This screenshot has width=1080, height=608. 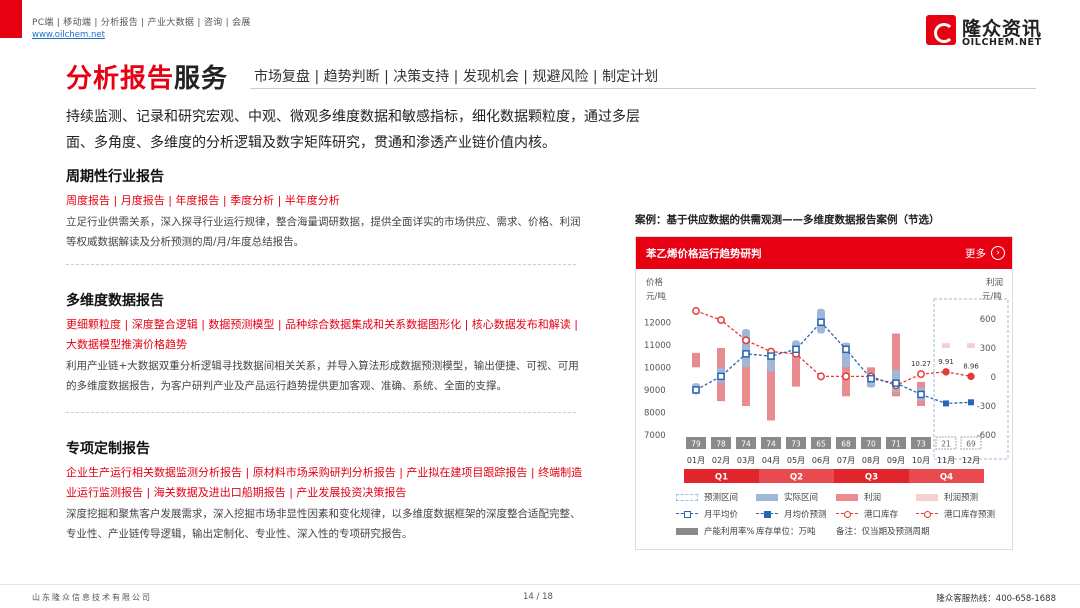 I want to click on quarter-label: Q4, so click(x=946, y=478).